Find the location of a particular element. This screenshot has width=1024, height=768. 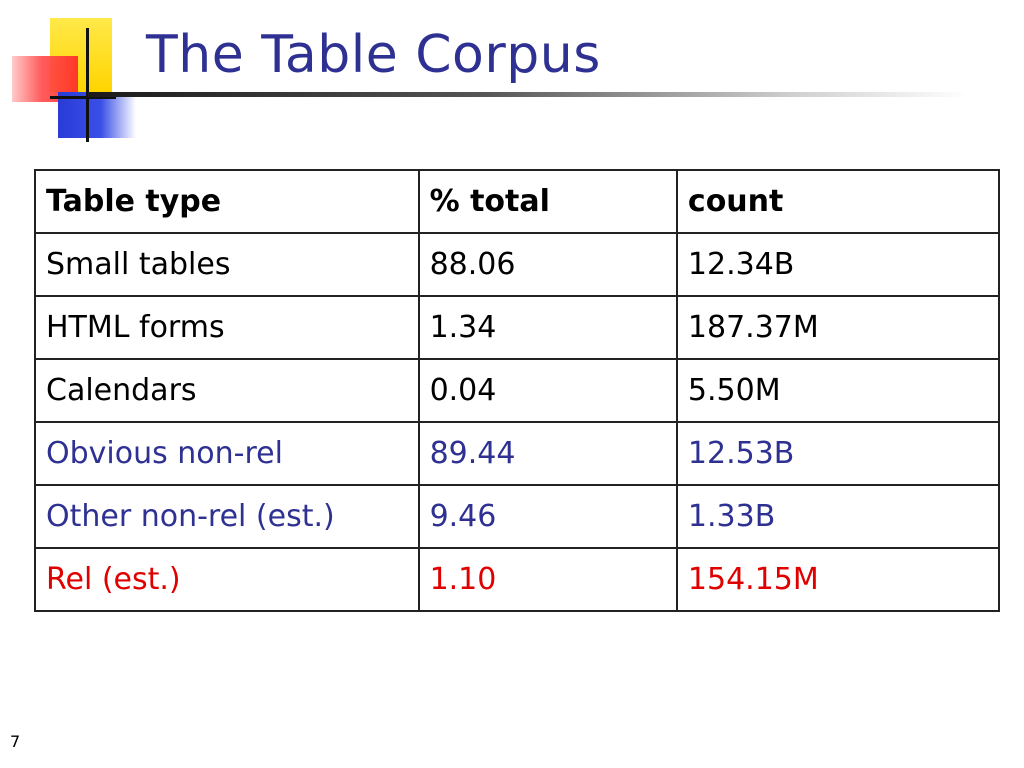

header-count: count is located at coordinates (838, 201).